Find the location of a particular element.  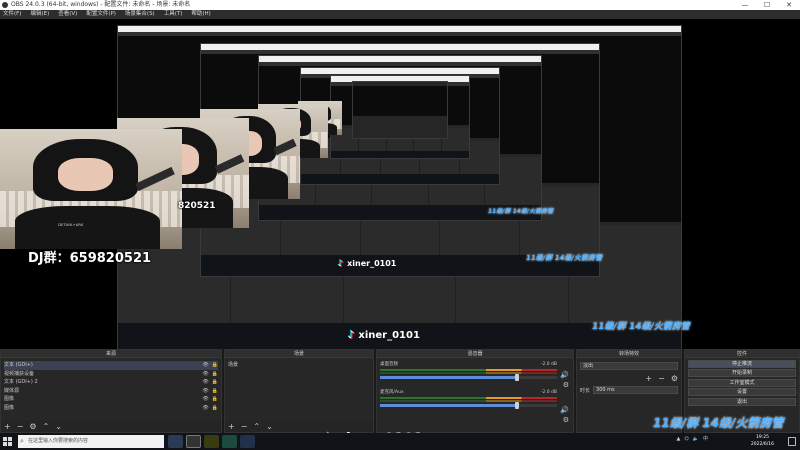

window-controls: — ☐ ✕ is located at coordinates (767, 5).